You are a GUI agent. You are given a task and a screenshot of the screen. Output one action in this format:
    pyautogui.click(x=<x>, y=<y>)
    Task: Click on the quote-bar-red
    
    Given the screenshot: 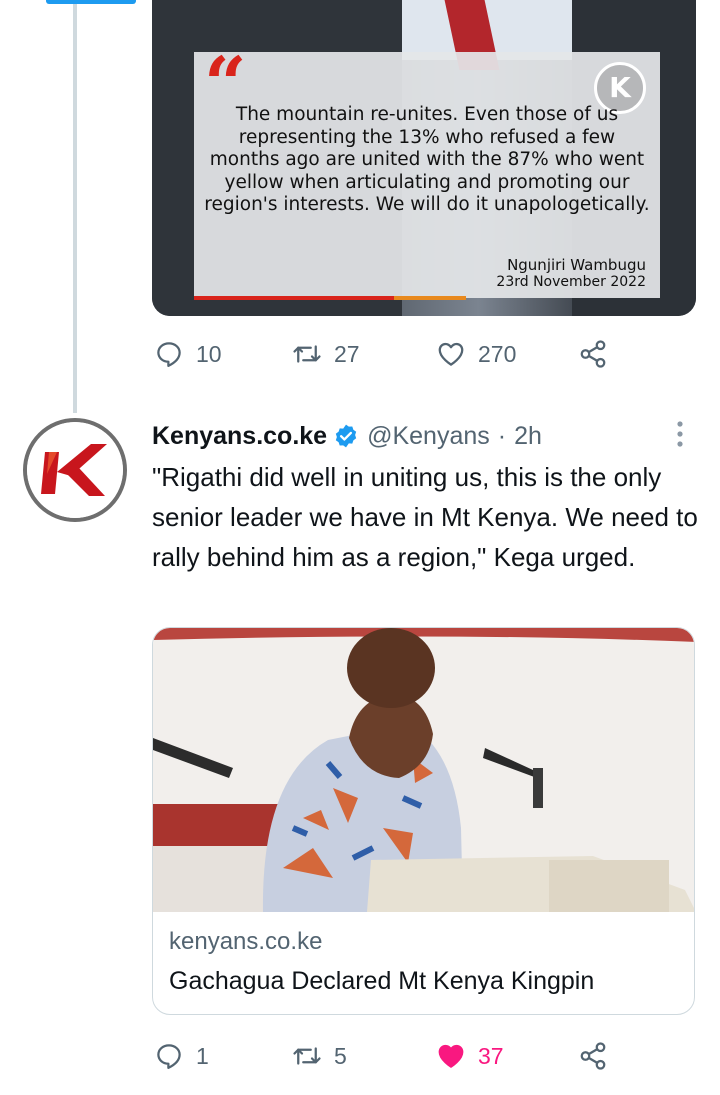 What is the action you would take?
    pyautogui.click(x=294, y=298)
    